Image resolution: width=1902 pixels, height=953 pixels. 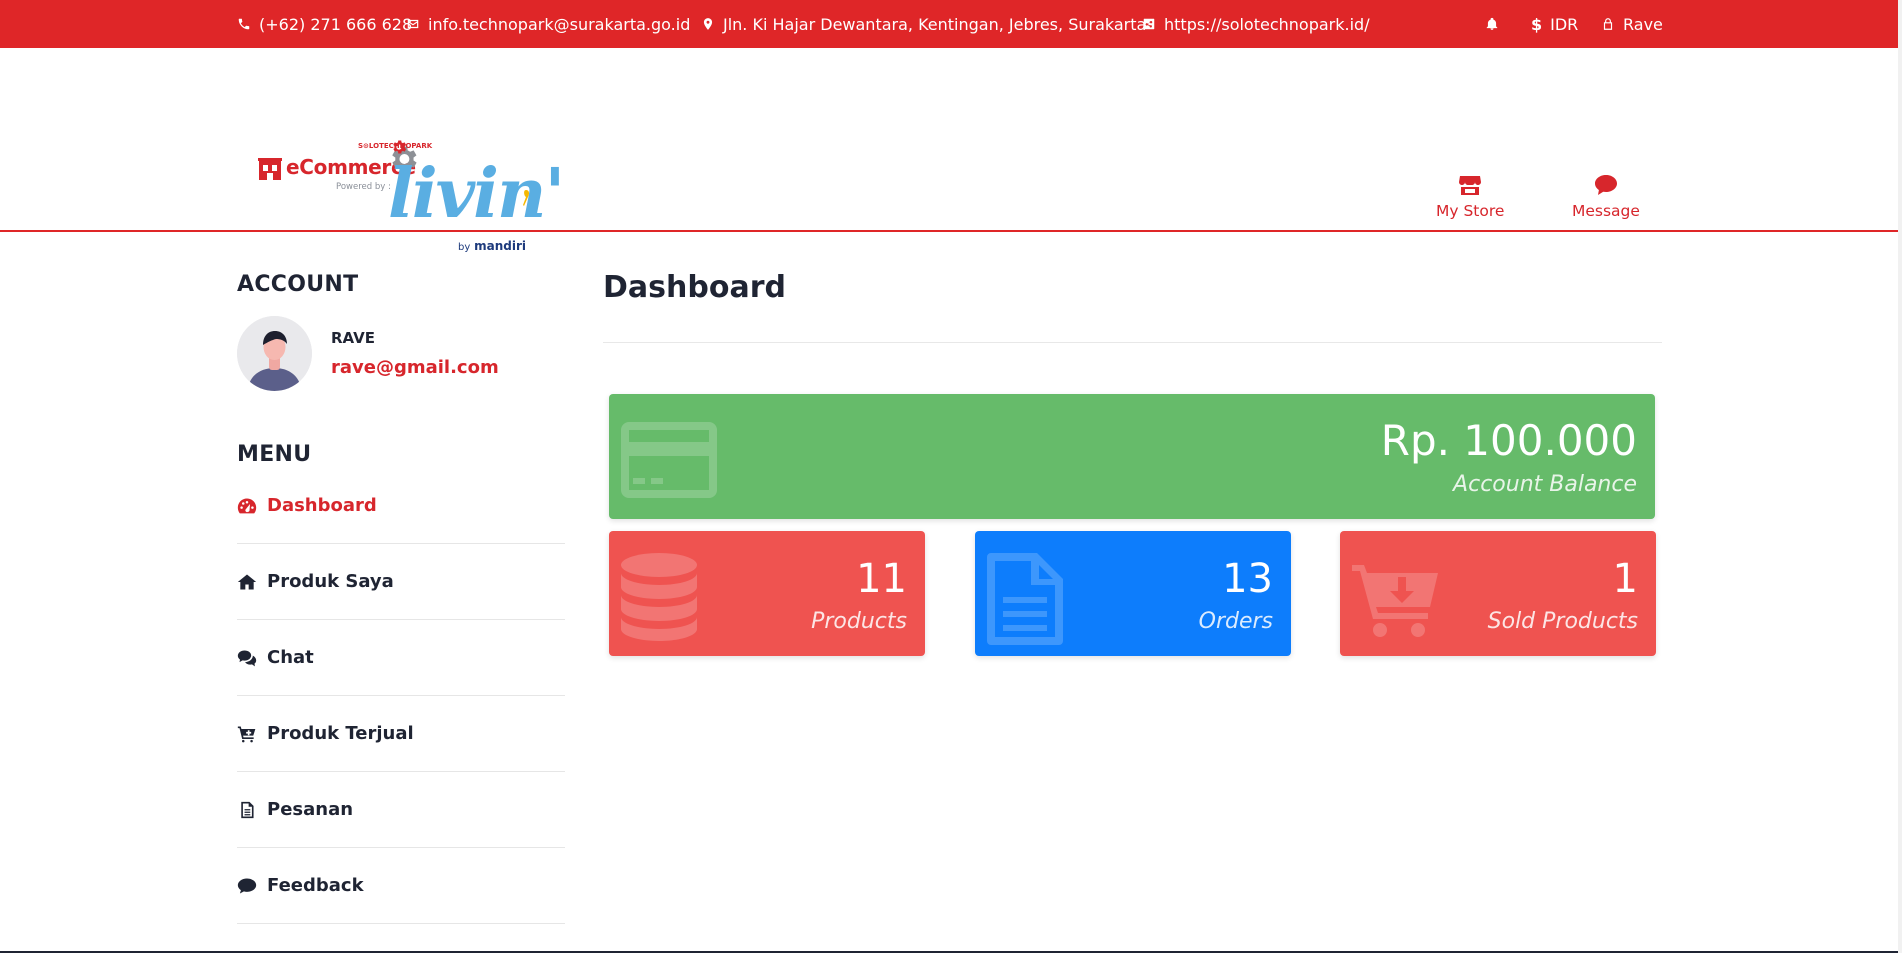 What do you see at coordinates (1606, 211) in the screenshot?
I see `message-label: Message` at bounding box center [1606, 211].